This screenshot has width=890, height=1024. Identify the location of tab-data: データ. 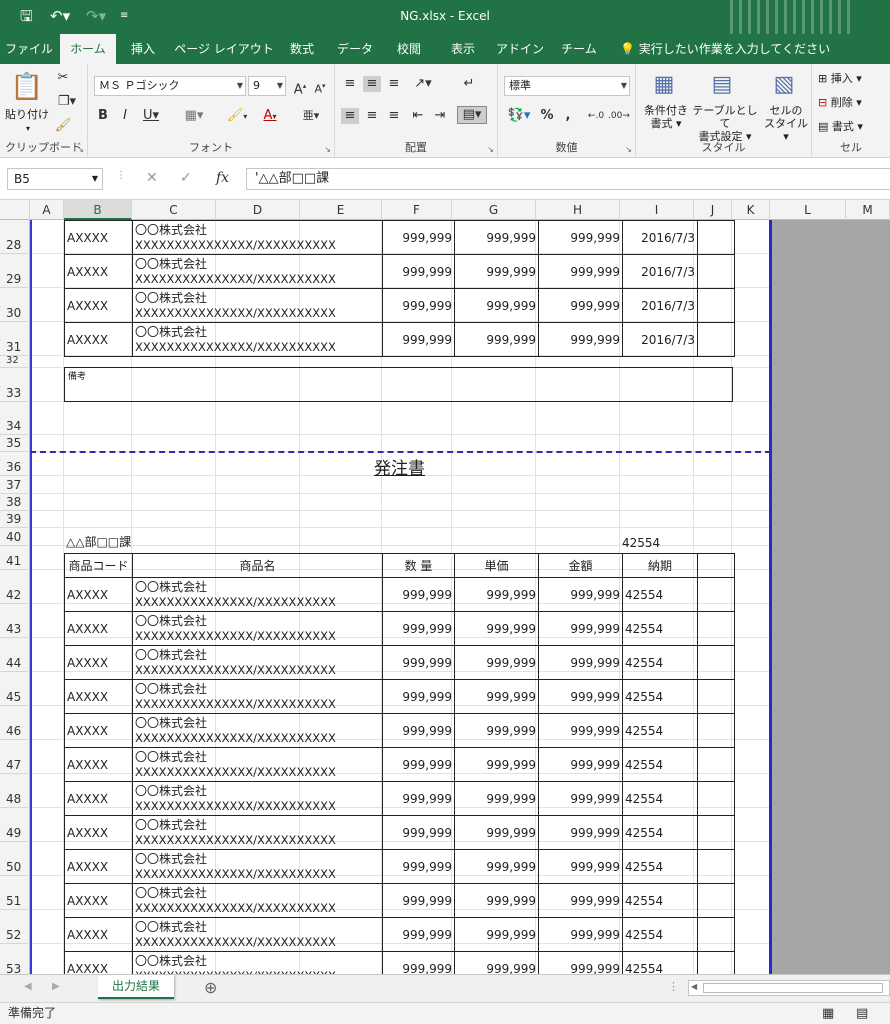
(355, 49).